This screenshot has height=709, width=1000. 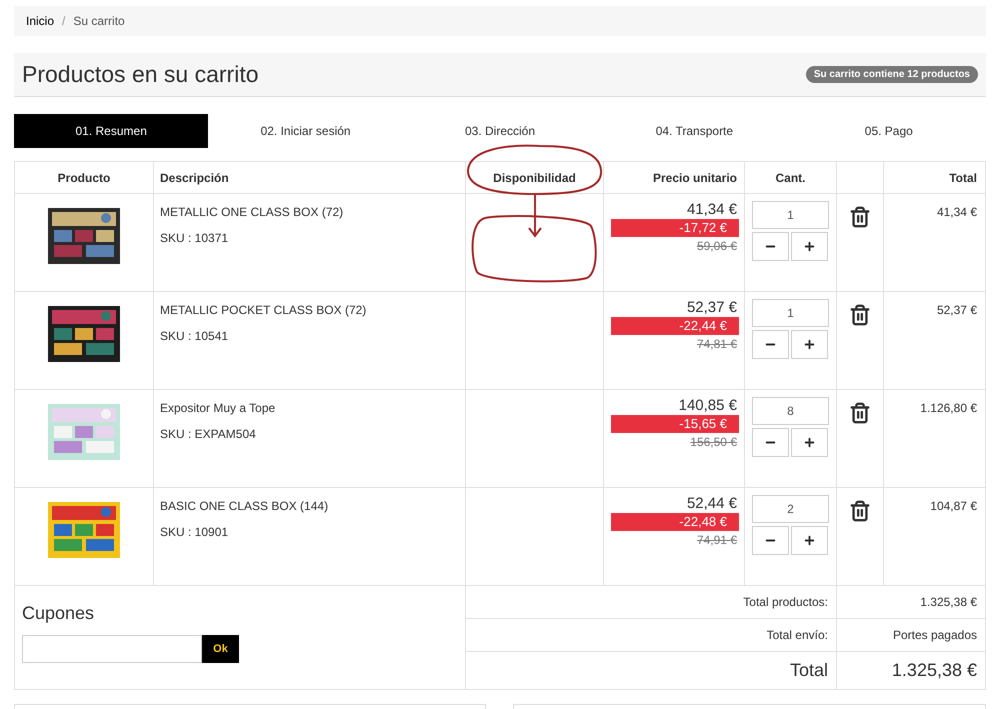 I want to click on line-total: 104,87 €, so click(x=953, y=506).